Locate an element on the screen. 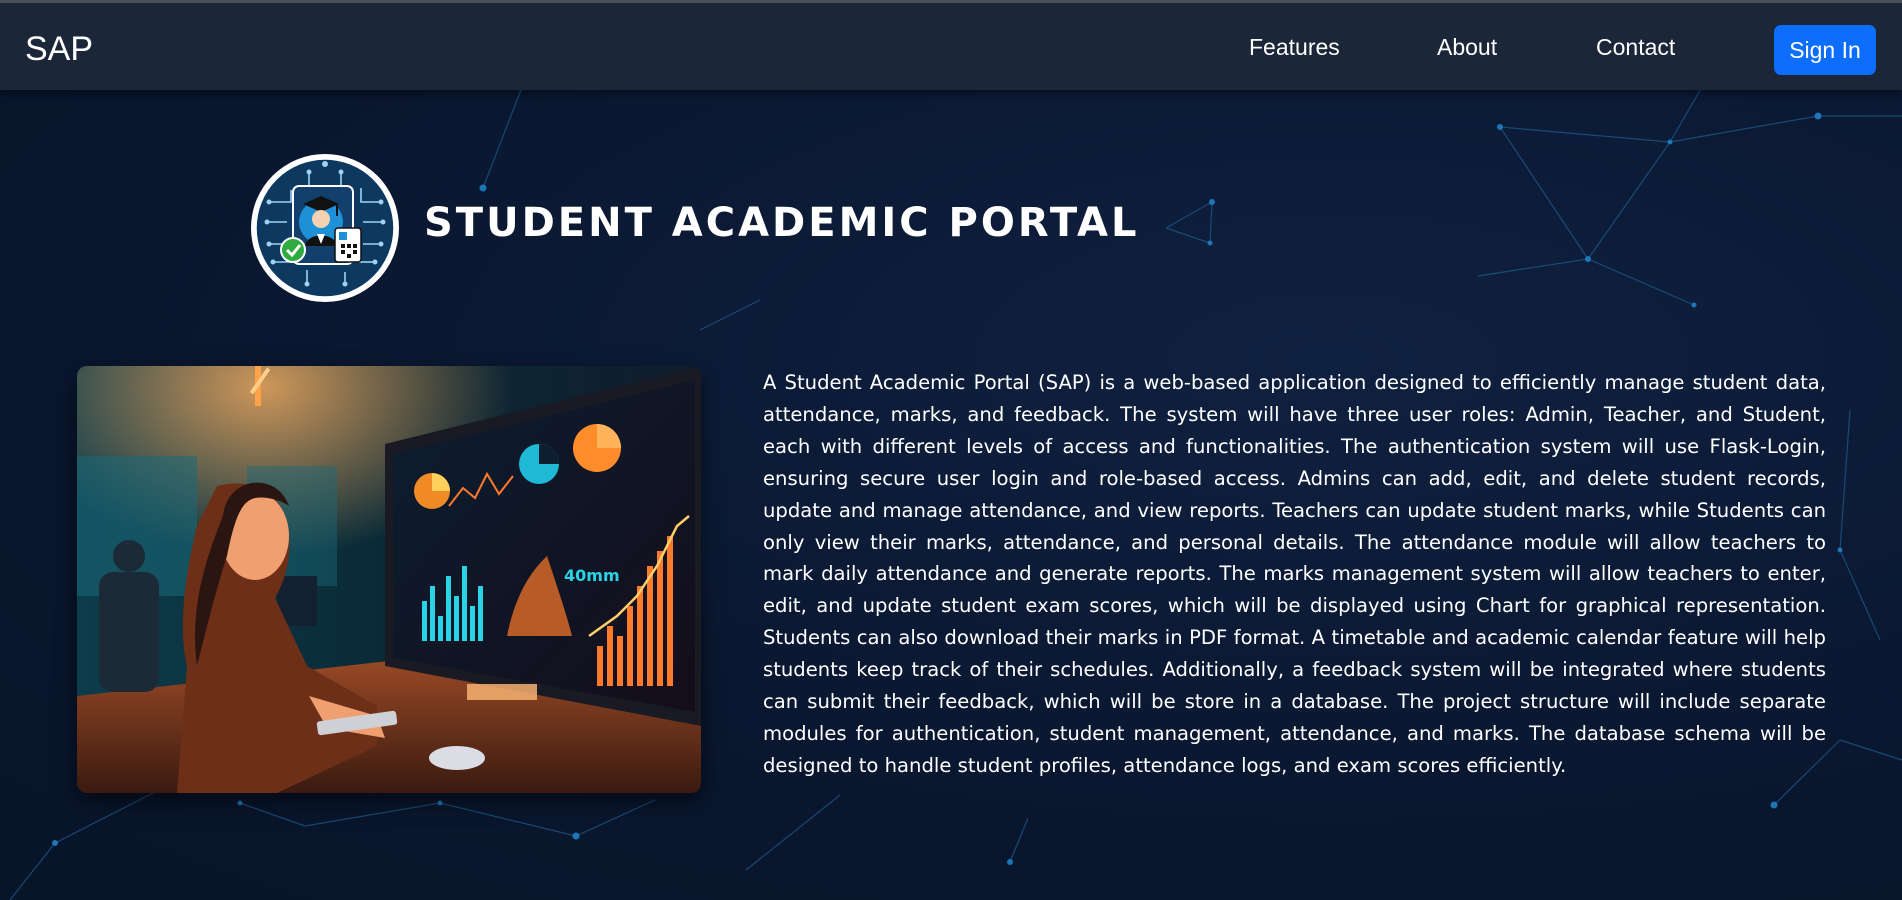 The height and width of the screenshot is (900, 1902). page-title: STUDENT ACADEMIC PORTAL is located at coordinates (782, 223).